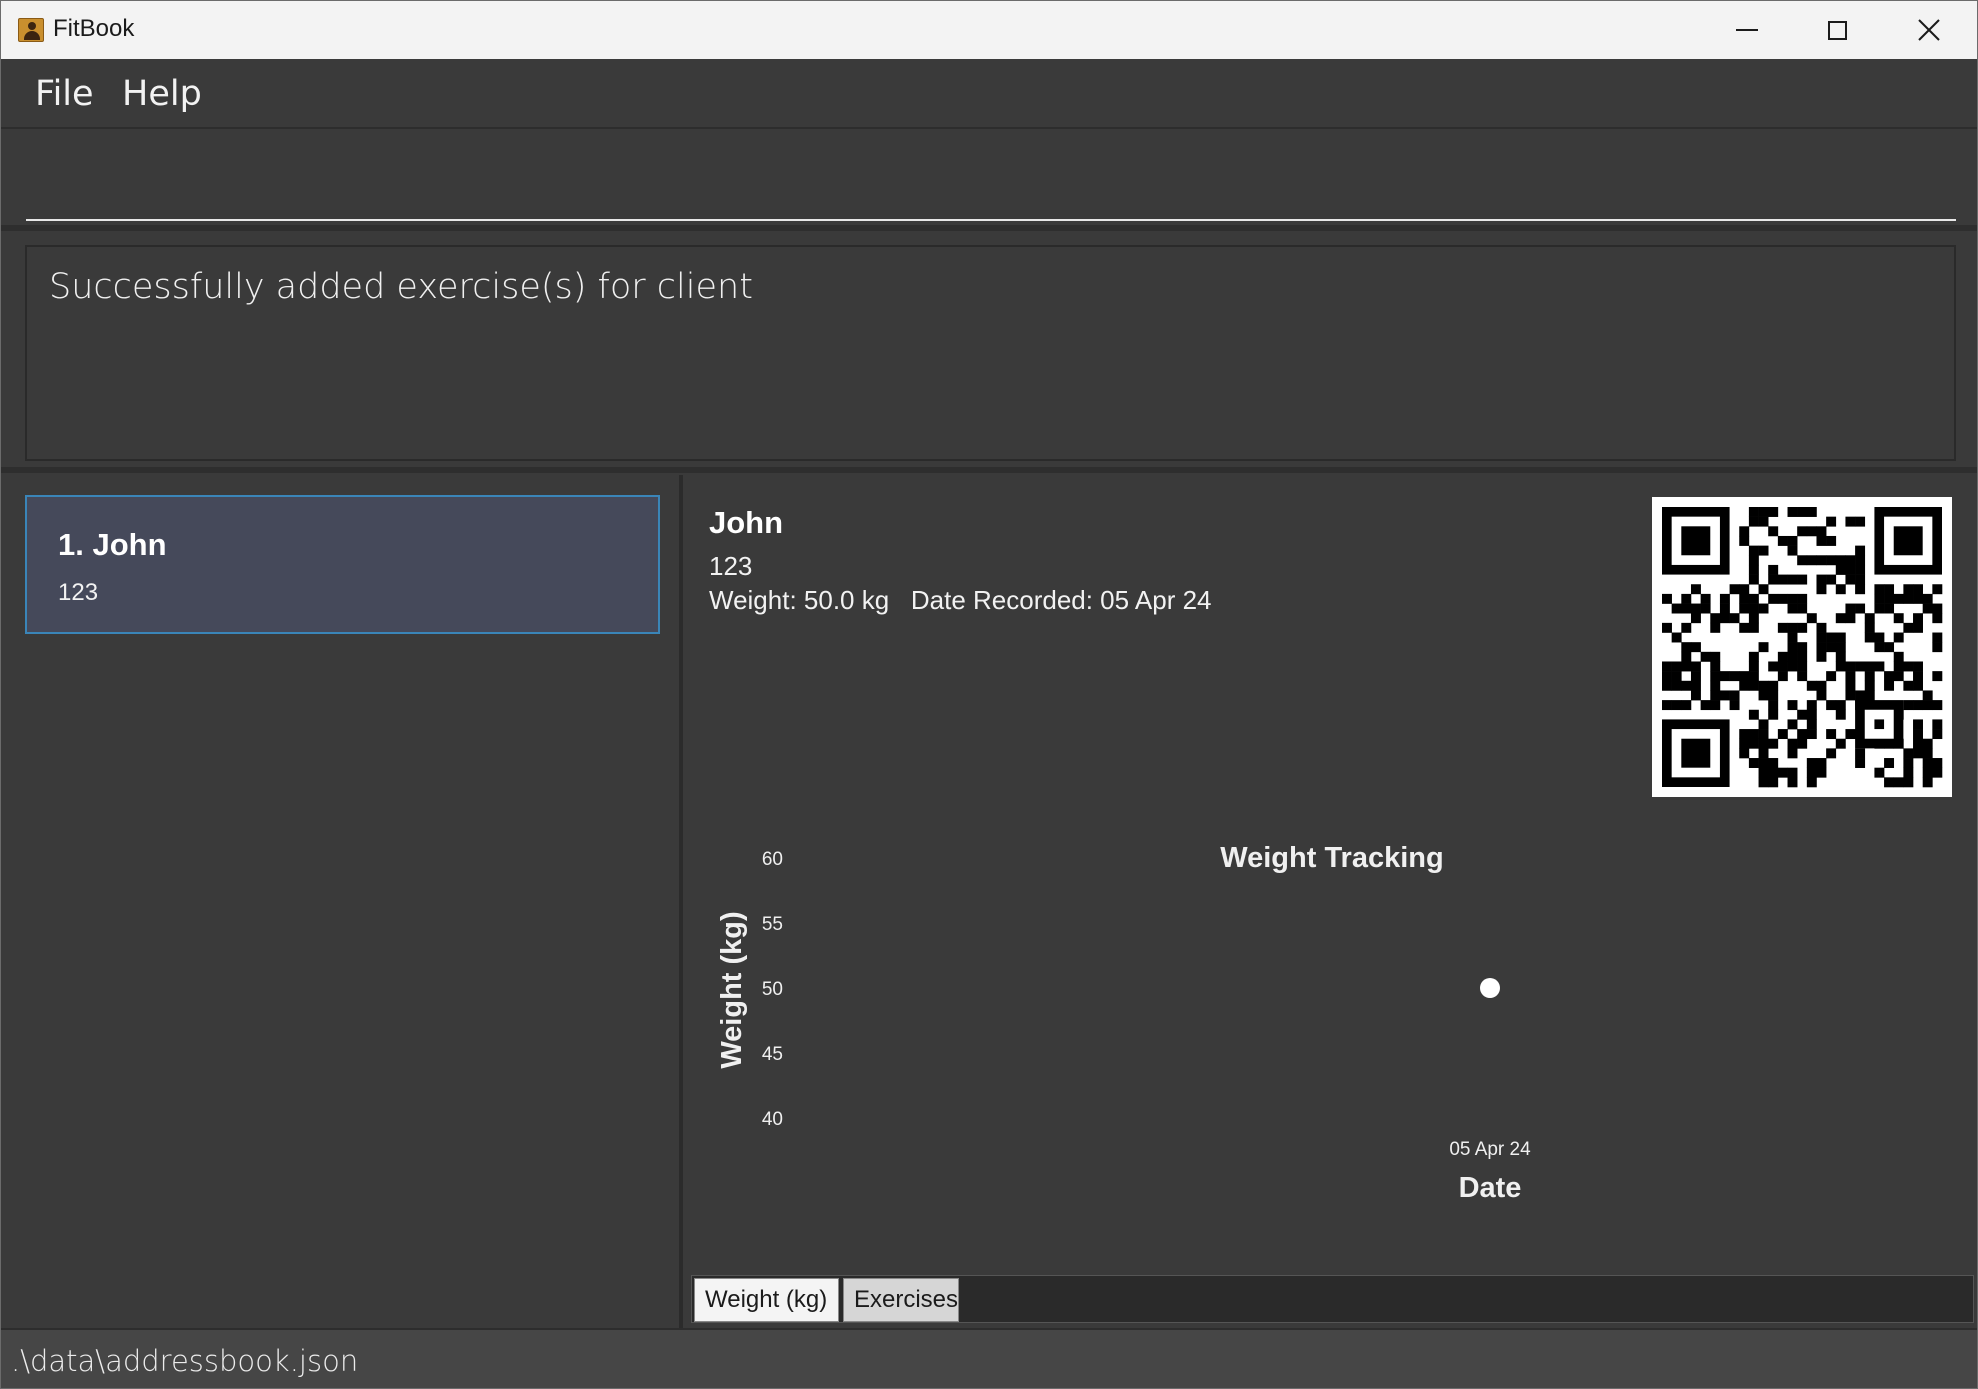 The height and width of the screenshot is (1389, 1978). Describe the element at coordinates (342, 564) in the screenshot. I see `client-card-john: 1. John 123` at that location.